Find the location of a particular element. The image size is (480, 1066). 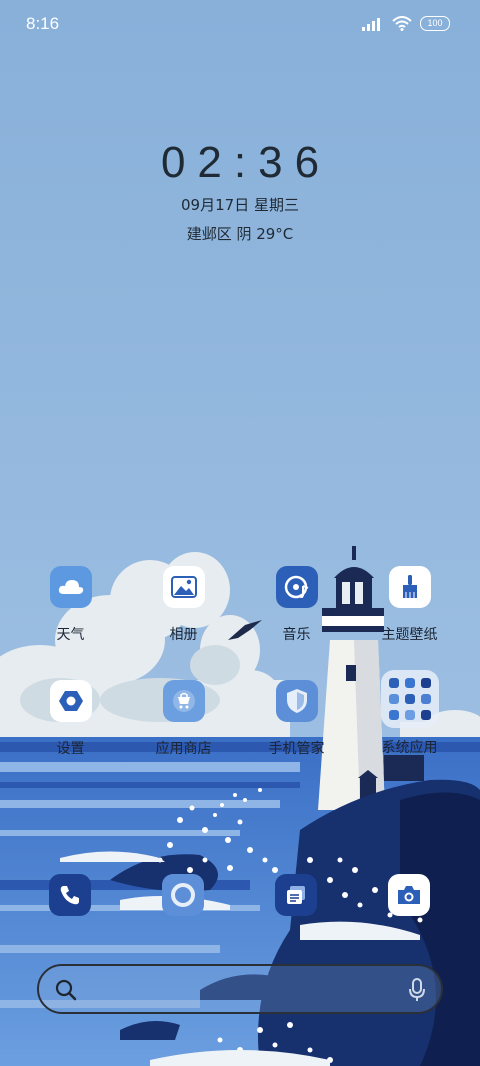

signal-icon is located at coordinates (371, 24).